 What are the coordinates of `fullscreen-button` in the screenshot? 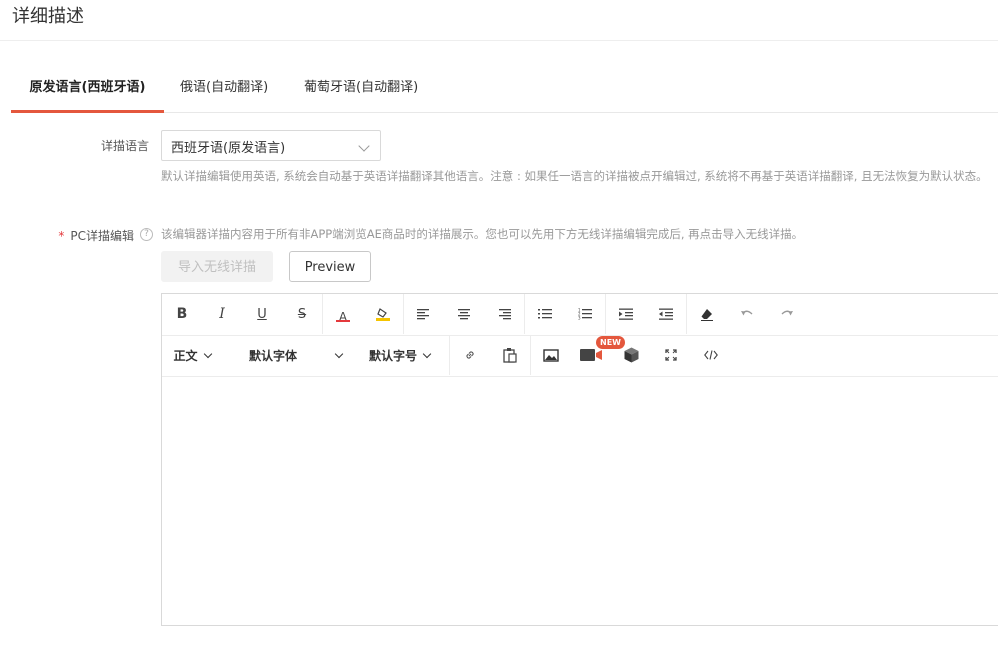 It's located at (671, 355).